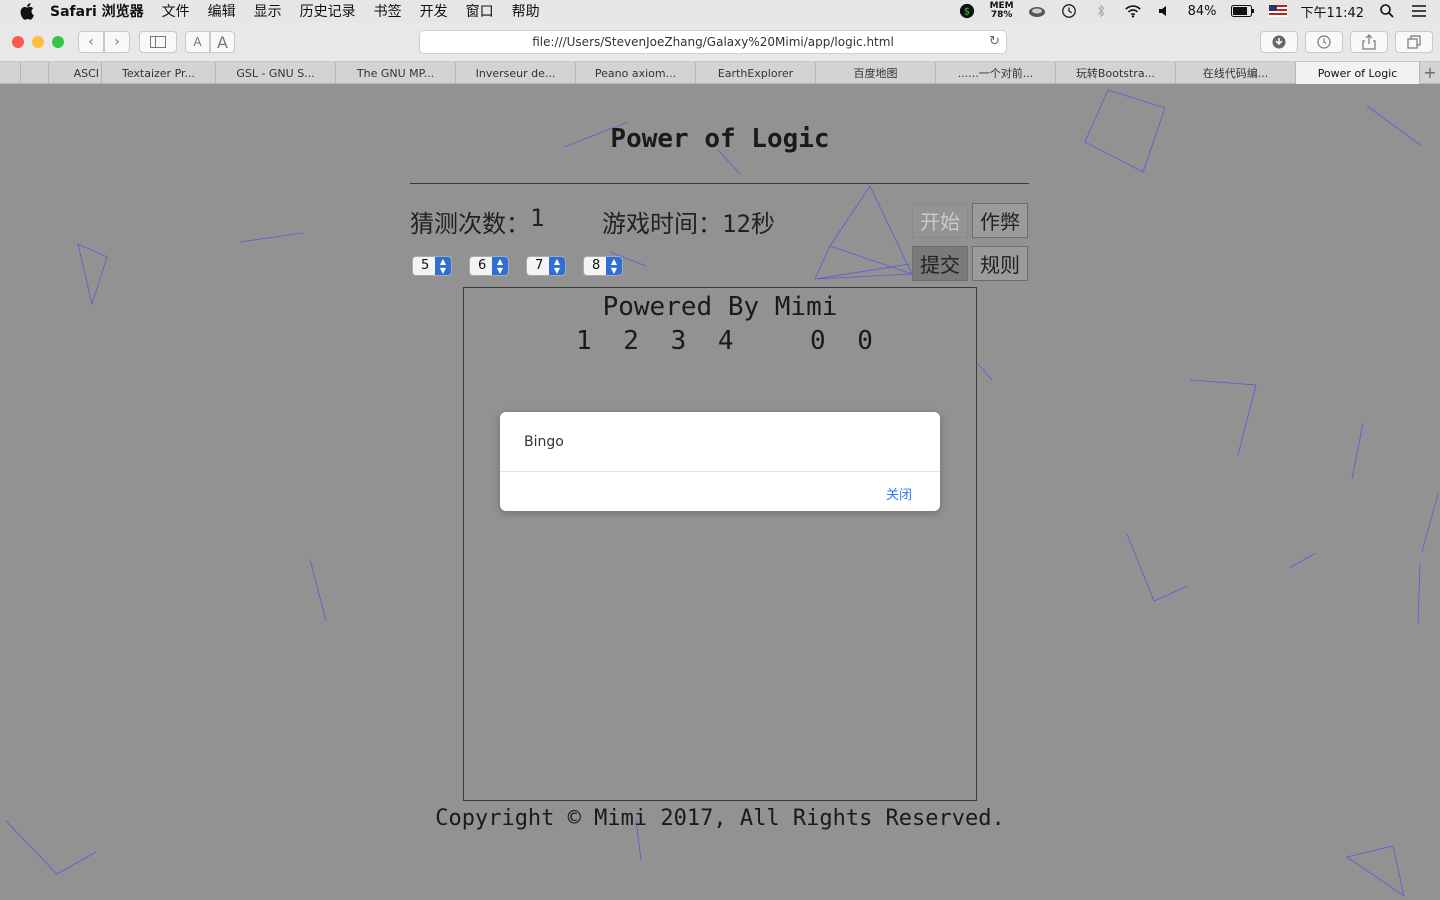 The height and width of the screenshot is (900, 1440). I want to click on digit-select-4: 8 ▲ ▼, so click(603, 266).